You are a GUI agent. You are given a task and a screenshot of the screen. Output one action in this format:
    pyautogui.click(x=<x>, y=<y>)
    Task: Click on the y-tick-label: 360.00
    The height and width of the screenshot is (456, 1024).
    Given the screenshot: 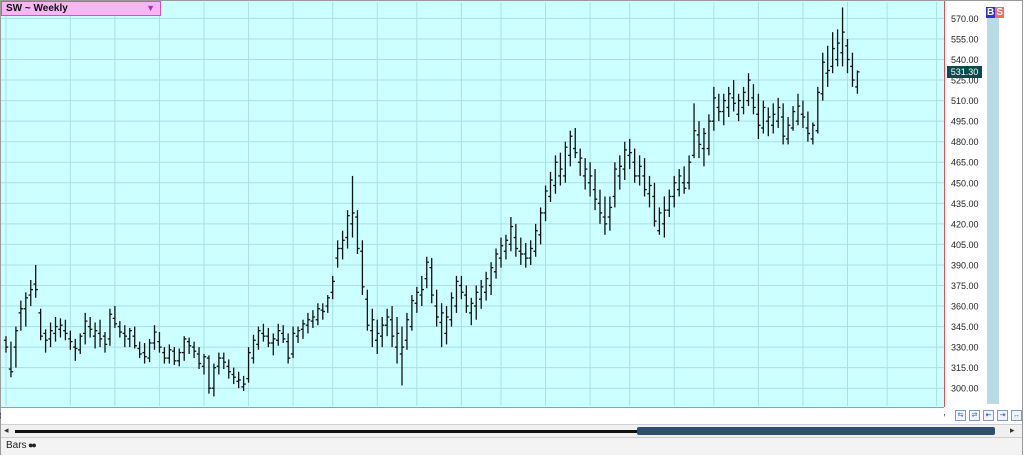 What is the action you would take?
    pyautogui.click(x=965, y=307)
    